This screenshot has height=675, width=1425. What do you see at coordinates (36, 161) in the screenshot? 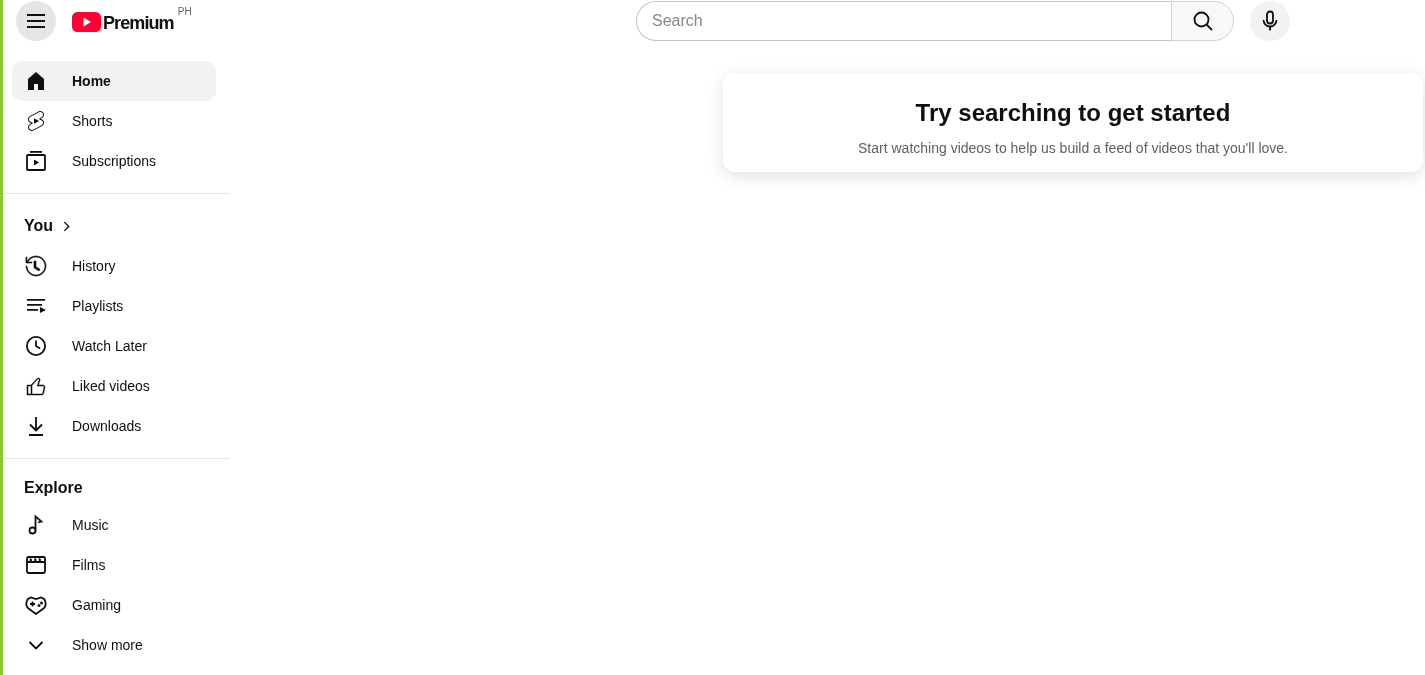
I see `subscriptions-icon` at bounding box center [36, 161].